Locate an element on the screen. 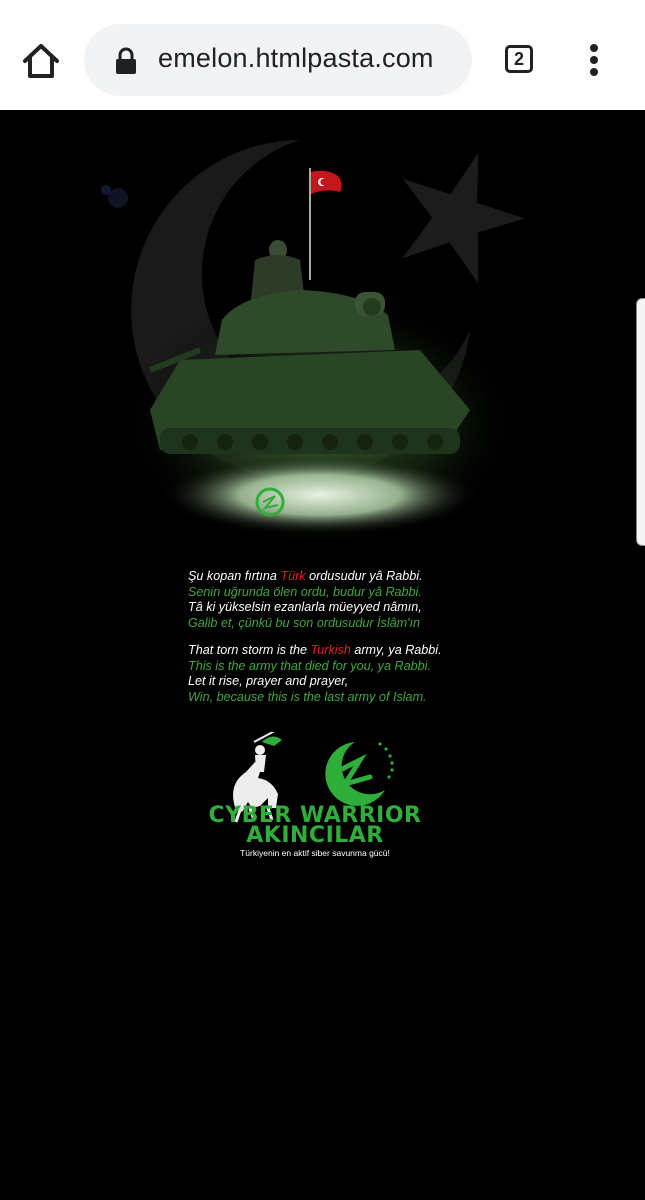 Image resolution: width=645 pixels, height=1200 pixels. poem-text-segment: army, ya Rabbi. is located at coordinates (396, 650).